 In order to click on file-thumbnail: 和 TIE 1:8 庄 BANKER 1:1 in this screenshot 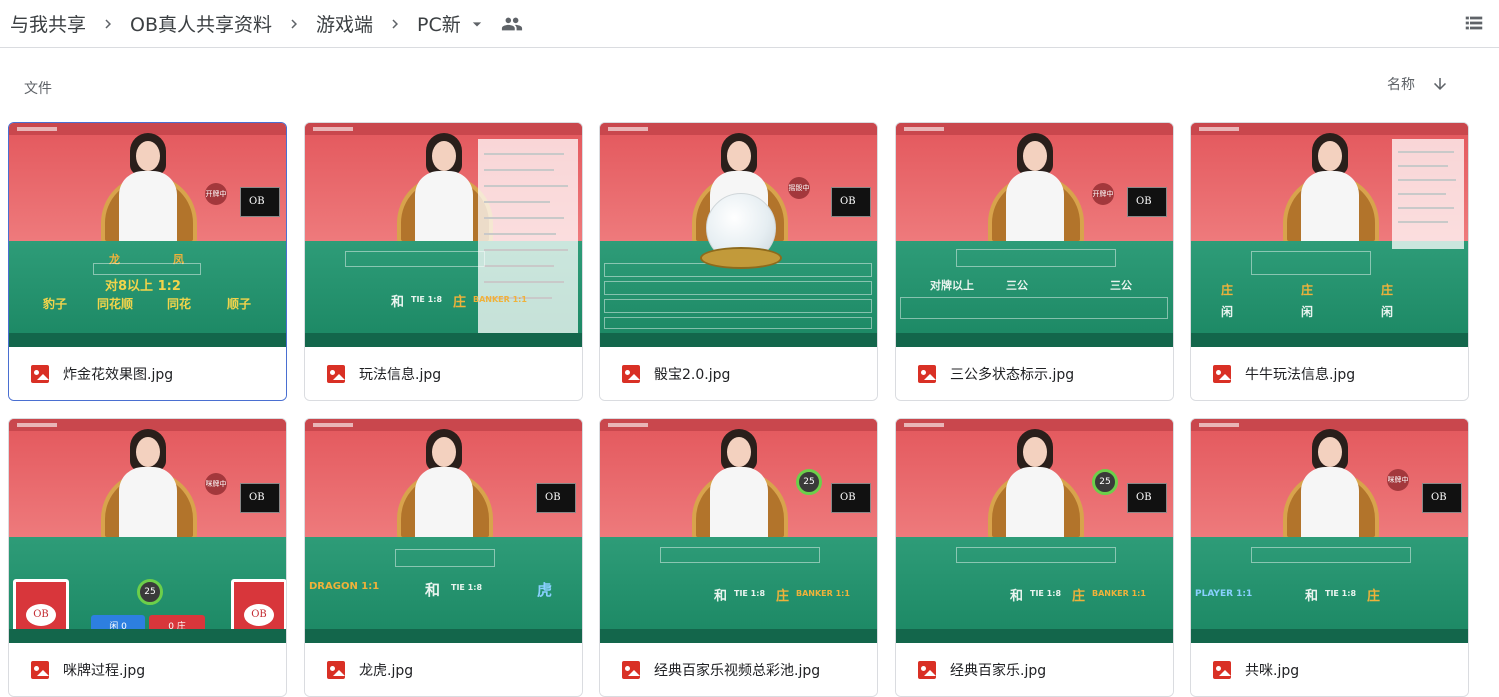, I will do `click(443, 235)`.